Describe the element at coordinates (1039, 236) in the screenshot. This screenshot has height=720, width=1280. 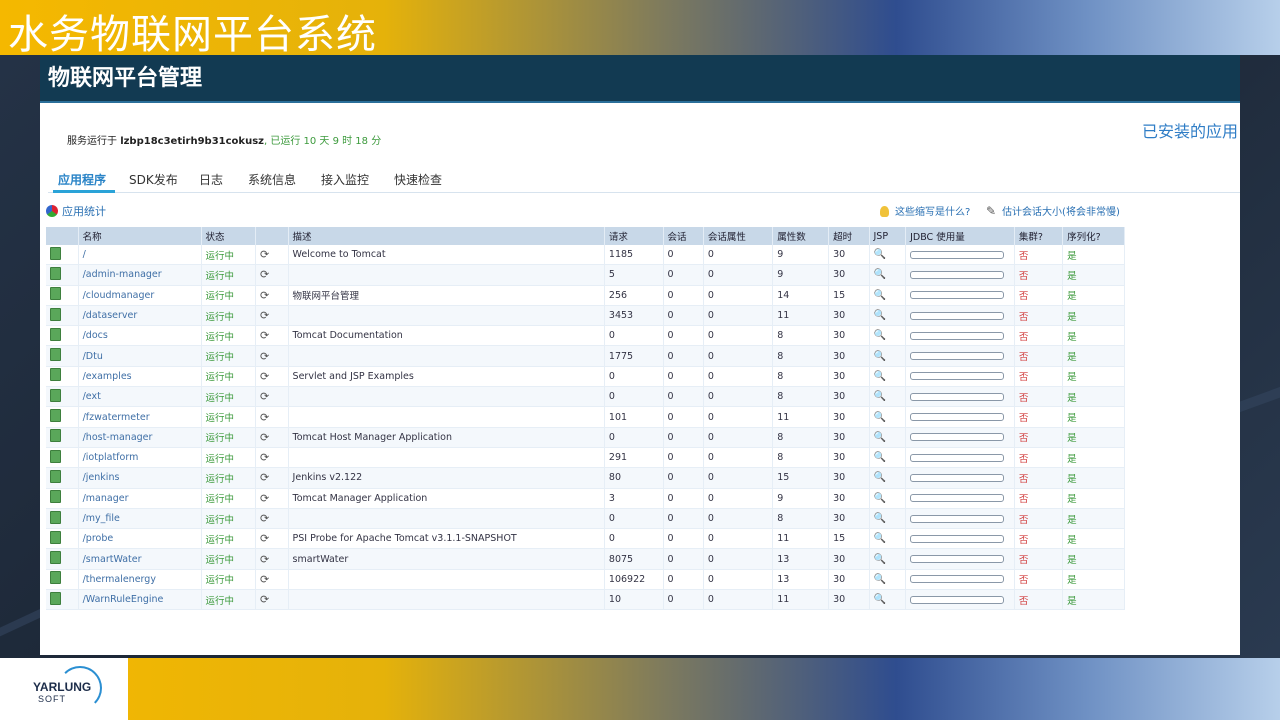
I see `col-cluster: 集群?` at that location.